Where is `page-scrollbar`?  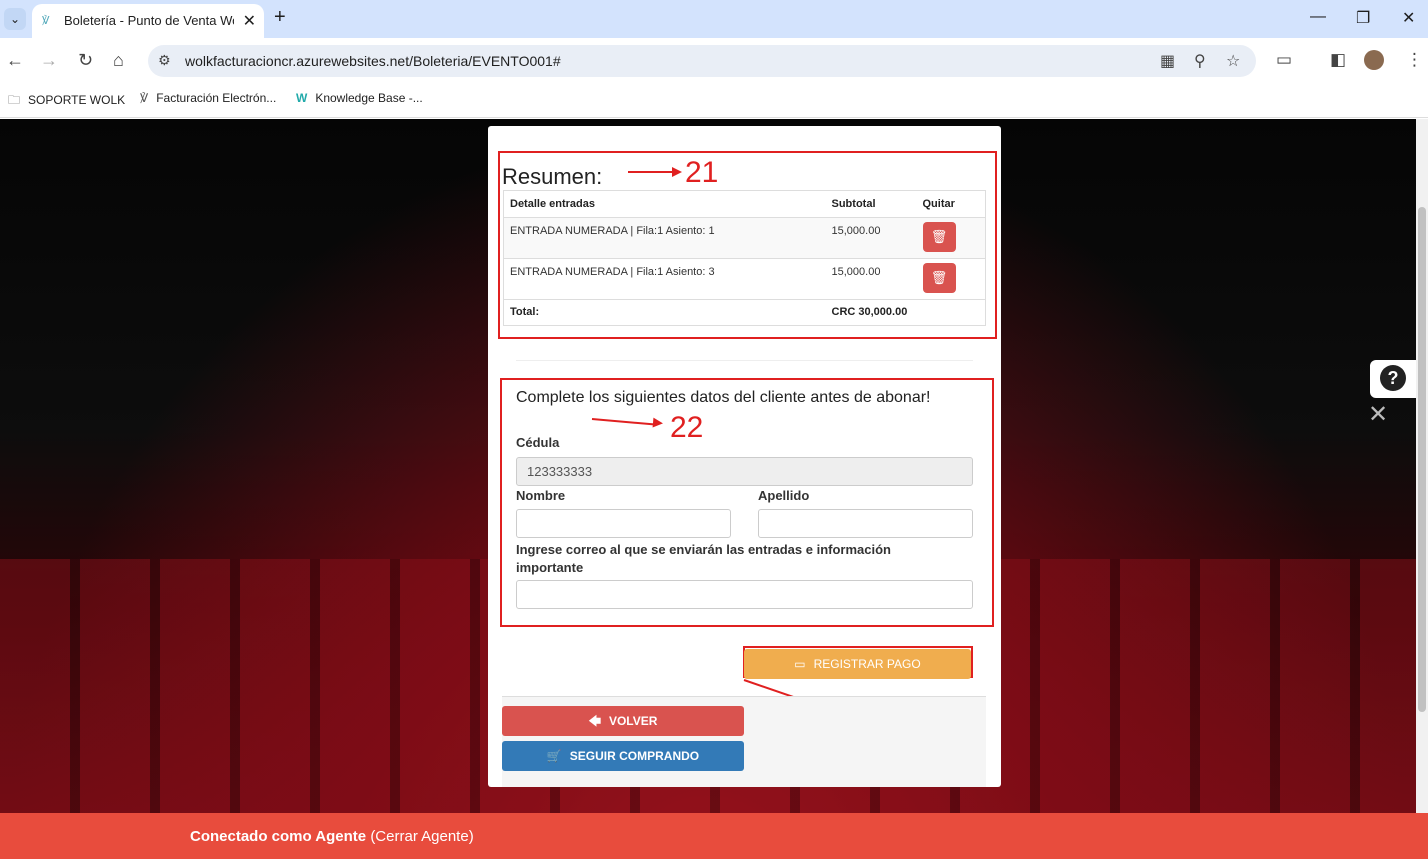
page-scrollbar is located at coordinates (1422, 466).